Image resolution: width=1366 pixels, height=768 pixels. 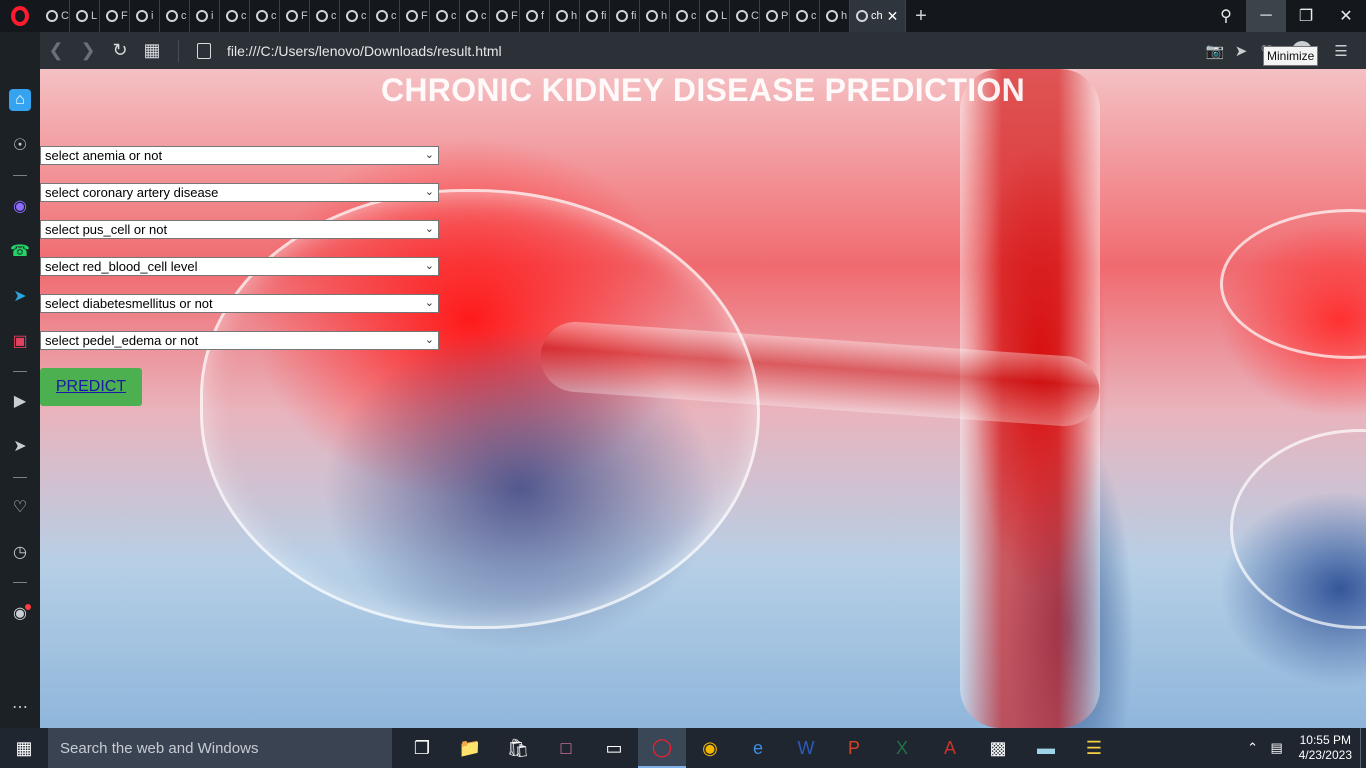 What do you see at coordinates (998, 748) in the screenshot?
I see `command-prompt-icon: ▩` at bounding box center [998, 748].